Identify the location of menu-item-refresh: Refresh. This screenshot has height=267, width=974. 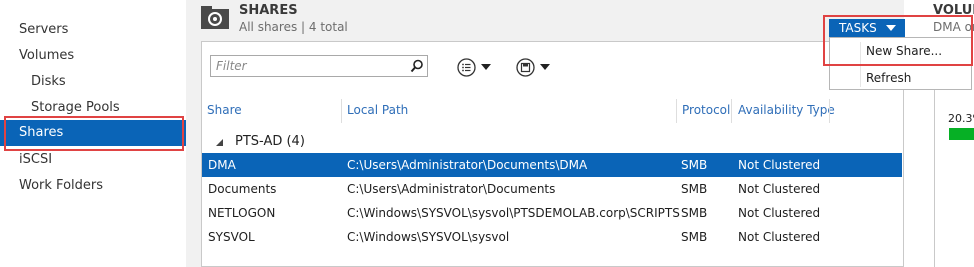
(888, 78).